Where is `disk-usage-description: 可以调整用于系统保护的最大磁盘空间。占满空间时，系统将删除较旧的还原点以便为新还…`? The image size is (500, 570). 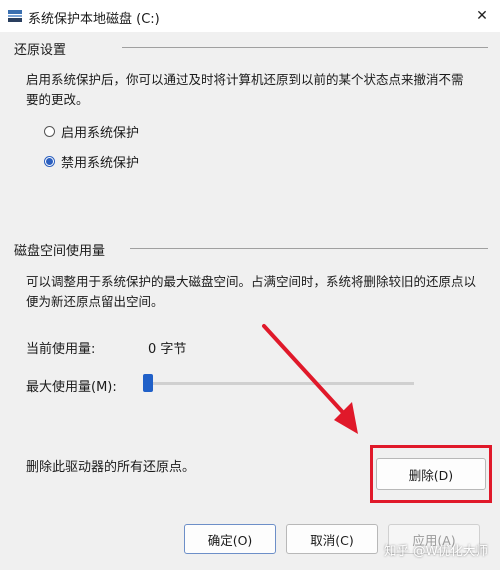 disk-usage-description: 可以调整用于系统保护的最大磁盘空间。占满空间时，系统将删除较旧的还原点以便为新还… is located at coordinates (251, 291).